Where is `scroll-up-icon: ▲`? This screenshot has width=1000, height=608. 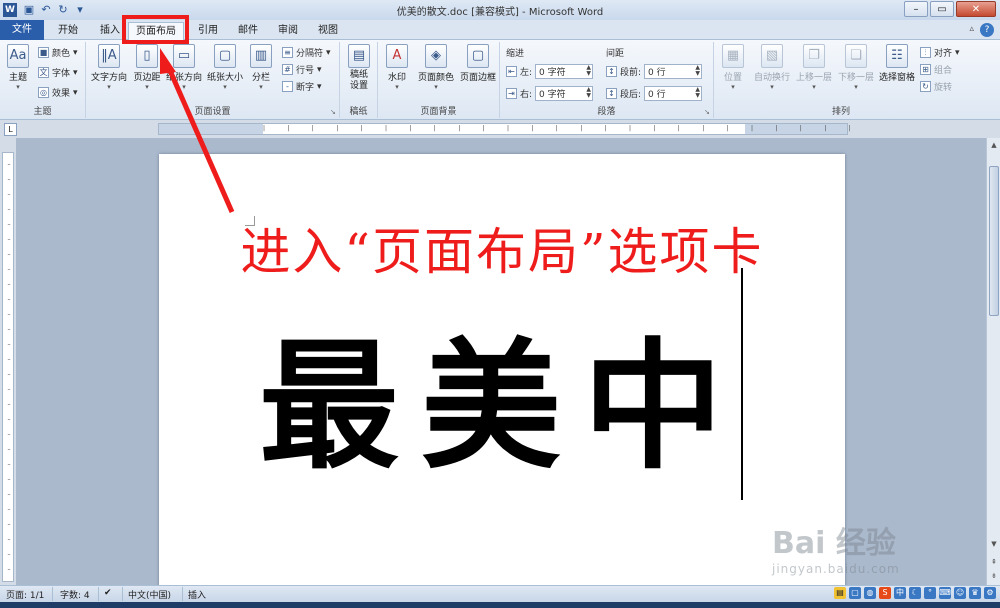
scroll-up-icon: ▲ is located at coordinates (994, 145).